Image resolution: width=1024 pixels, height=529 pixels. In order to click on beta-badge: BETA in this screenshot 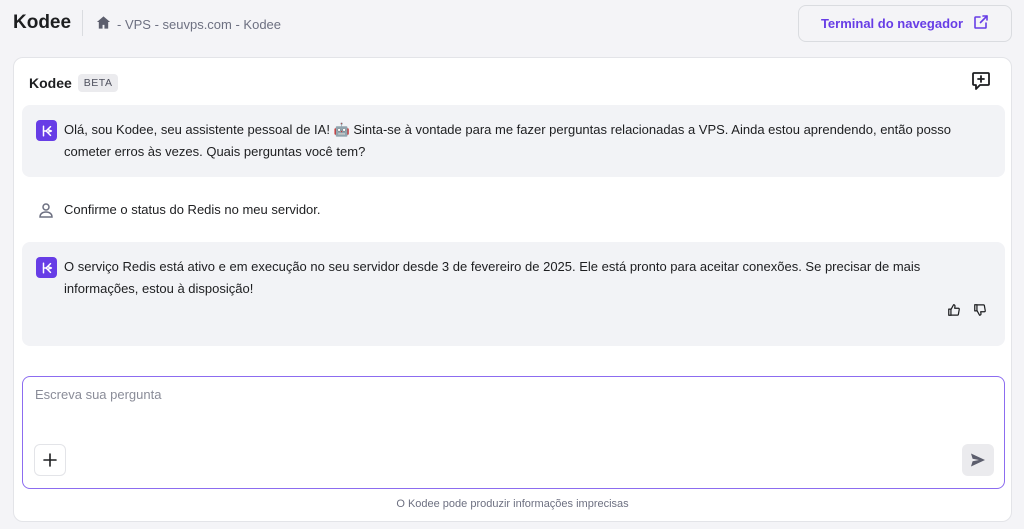, I will do `click(98, 83)`.